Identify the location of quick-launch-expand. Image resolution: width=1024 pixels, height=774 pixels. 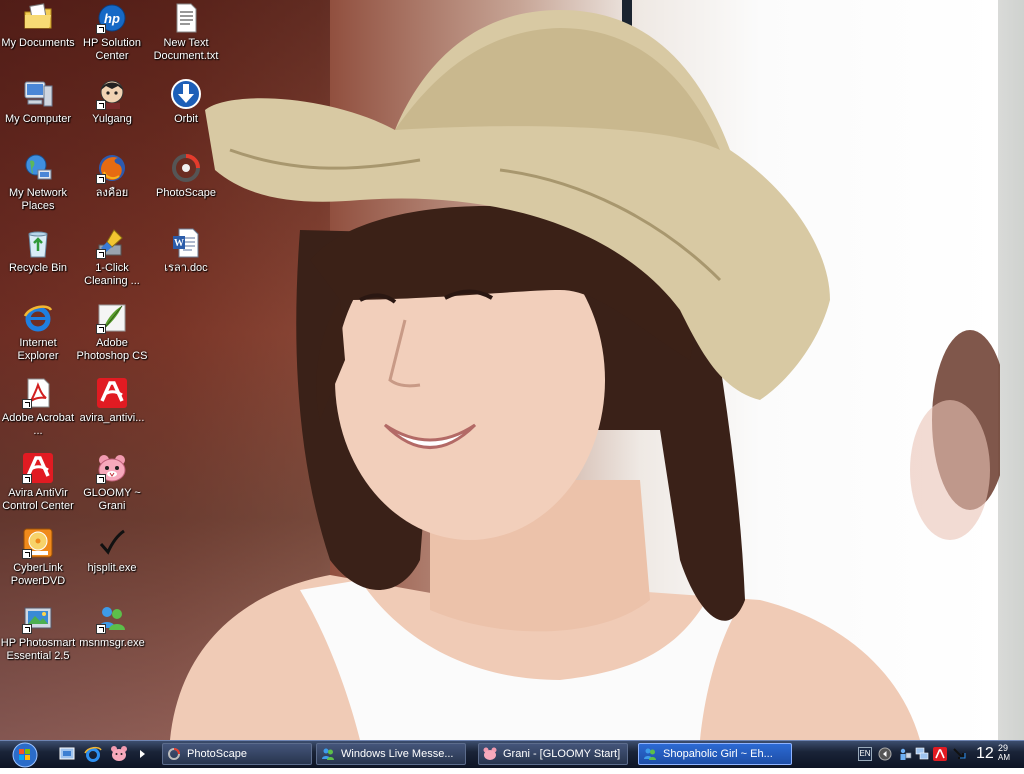
(142, 754).